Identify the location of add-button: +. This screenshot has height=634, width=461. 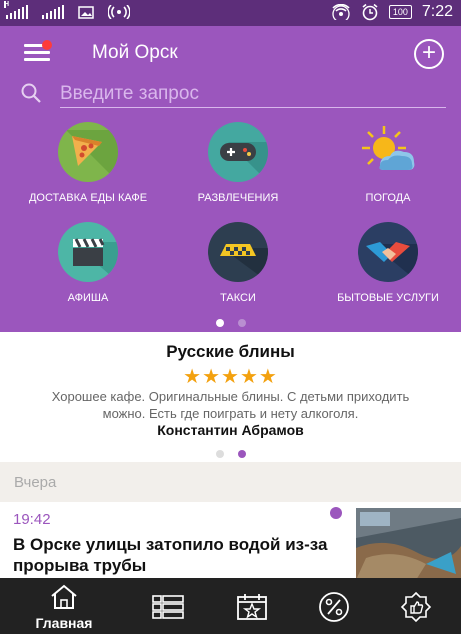
(429, 54).